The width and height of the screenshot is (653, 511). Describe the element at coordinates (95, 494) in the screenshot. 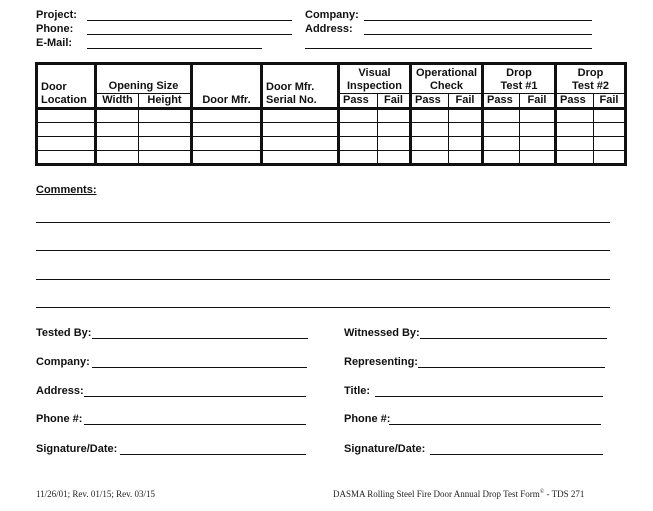

I see `revision-text: 11/26/01; Rev. 01/15; Rev. 03/15` at that location.